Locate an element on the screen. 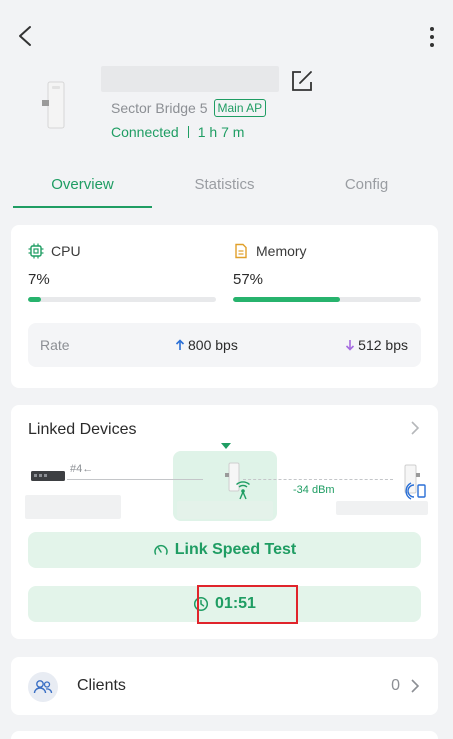 This screenshot has height=739, width=453. edit-name-button is located at coordinates (302, 81).